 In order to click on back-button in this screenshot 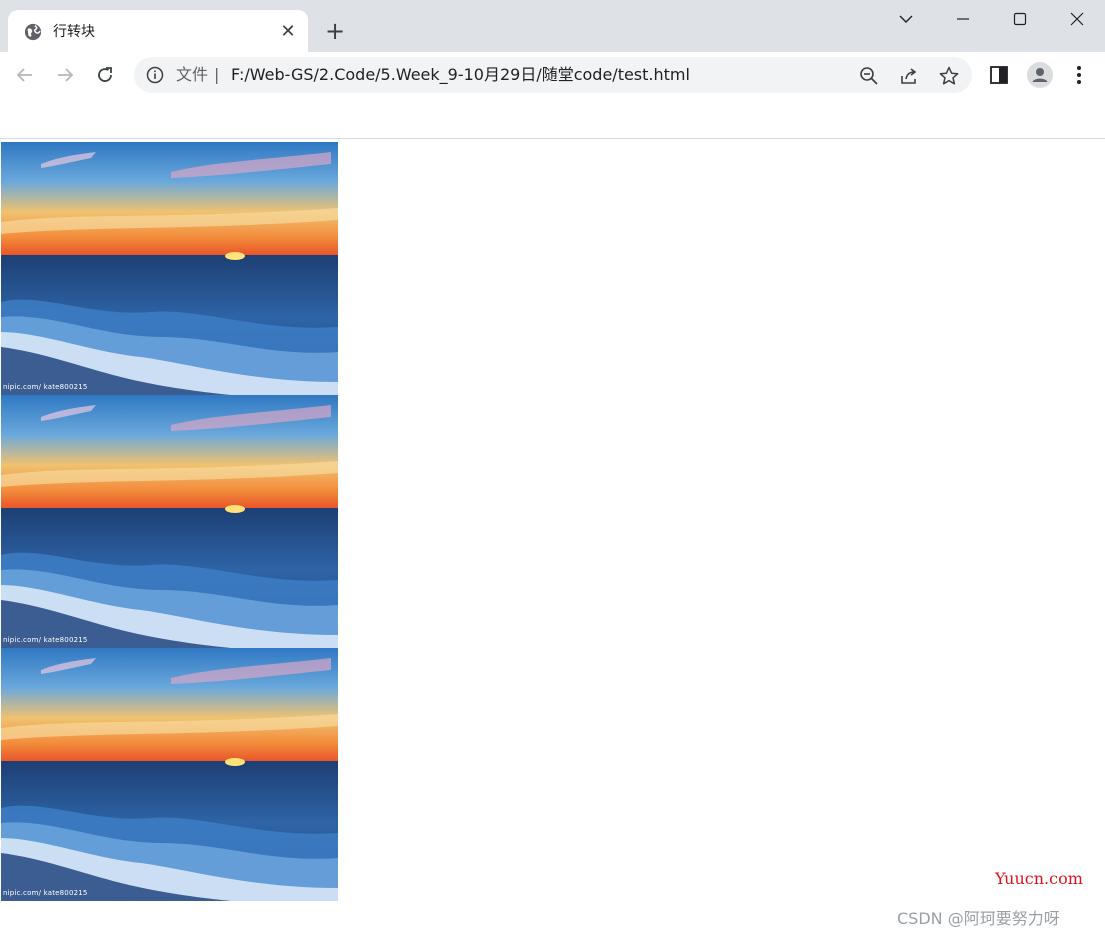, I will do `click(25, 75)`.